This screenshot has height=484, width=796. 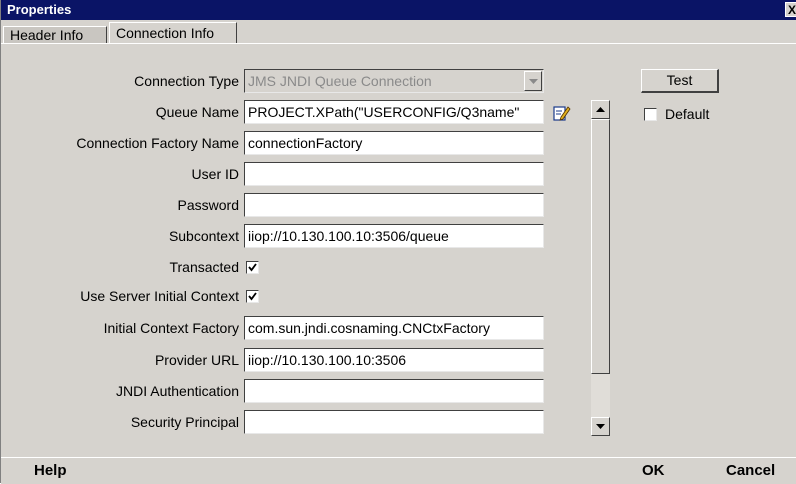 I want to click on connection-type-select: JMS JNDI Queue Connection, so click(x=394, y=81).